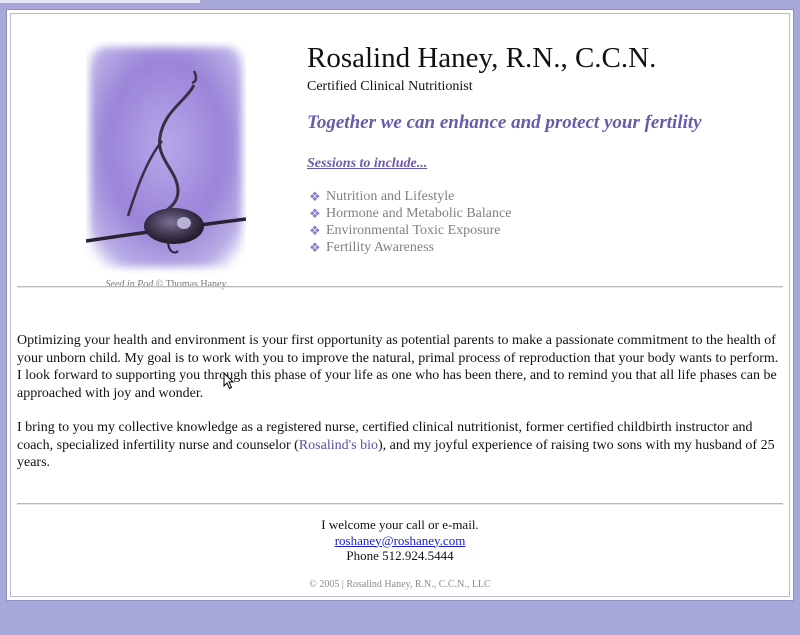 Image resolution: width=800 pixels, height=635 pixels. What do you see at coordinates (400, 524) in the screenshot?
I see `contact-welcome: I welcome your call or e-mail.` at bounding box center [400, 524].